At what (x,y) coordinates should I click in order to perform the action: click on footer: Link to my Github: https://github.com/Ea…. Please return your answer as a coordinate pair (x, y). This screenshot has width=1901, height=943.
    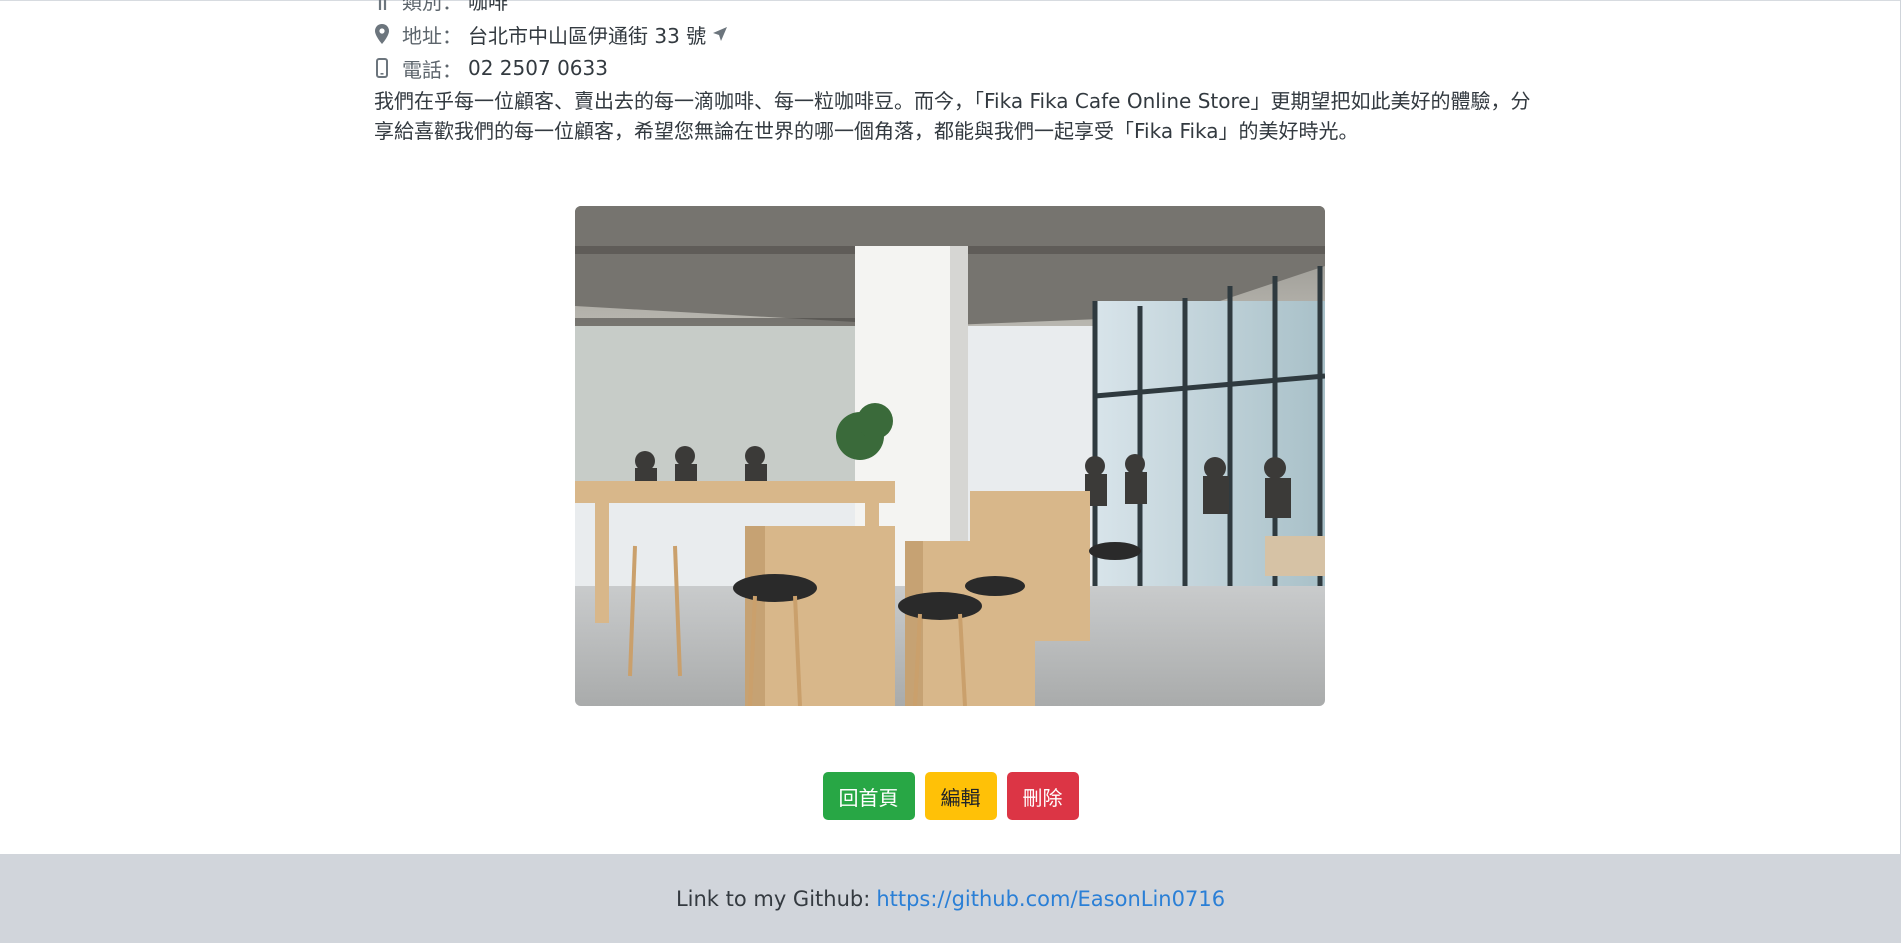
    Looking at the image, I should click on (950, 898).